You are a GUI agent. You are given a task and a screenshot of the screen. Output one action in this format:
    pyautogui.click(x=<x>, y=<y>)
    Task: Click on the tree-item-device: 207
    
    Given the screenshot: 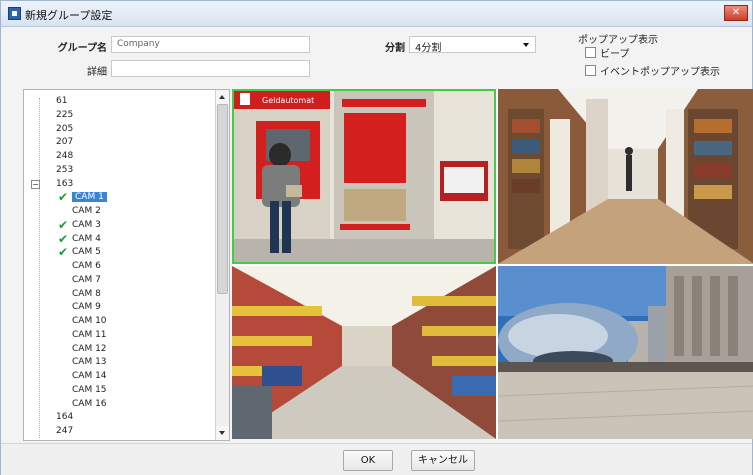 What is the action you would take?
    pyautogui.click(x=64, y=142)
    